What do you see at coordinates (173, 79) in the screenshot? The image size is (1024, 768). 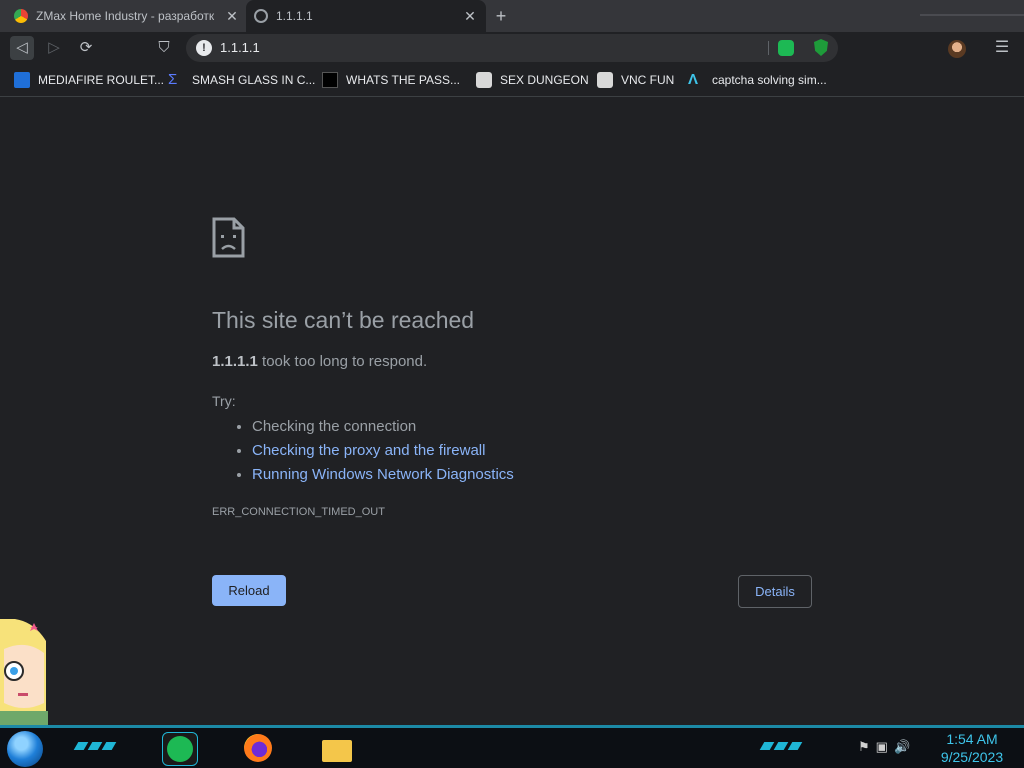 I see `bookmark-sigma-icon: Σ` at bounding box center [173, 79].